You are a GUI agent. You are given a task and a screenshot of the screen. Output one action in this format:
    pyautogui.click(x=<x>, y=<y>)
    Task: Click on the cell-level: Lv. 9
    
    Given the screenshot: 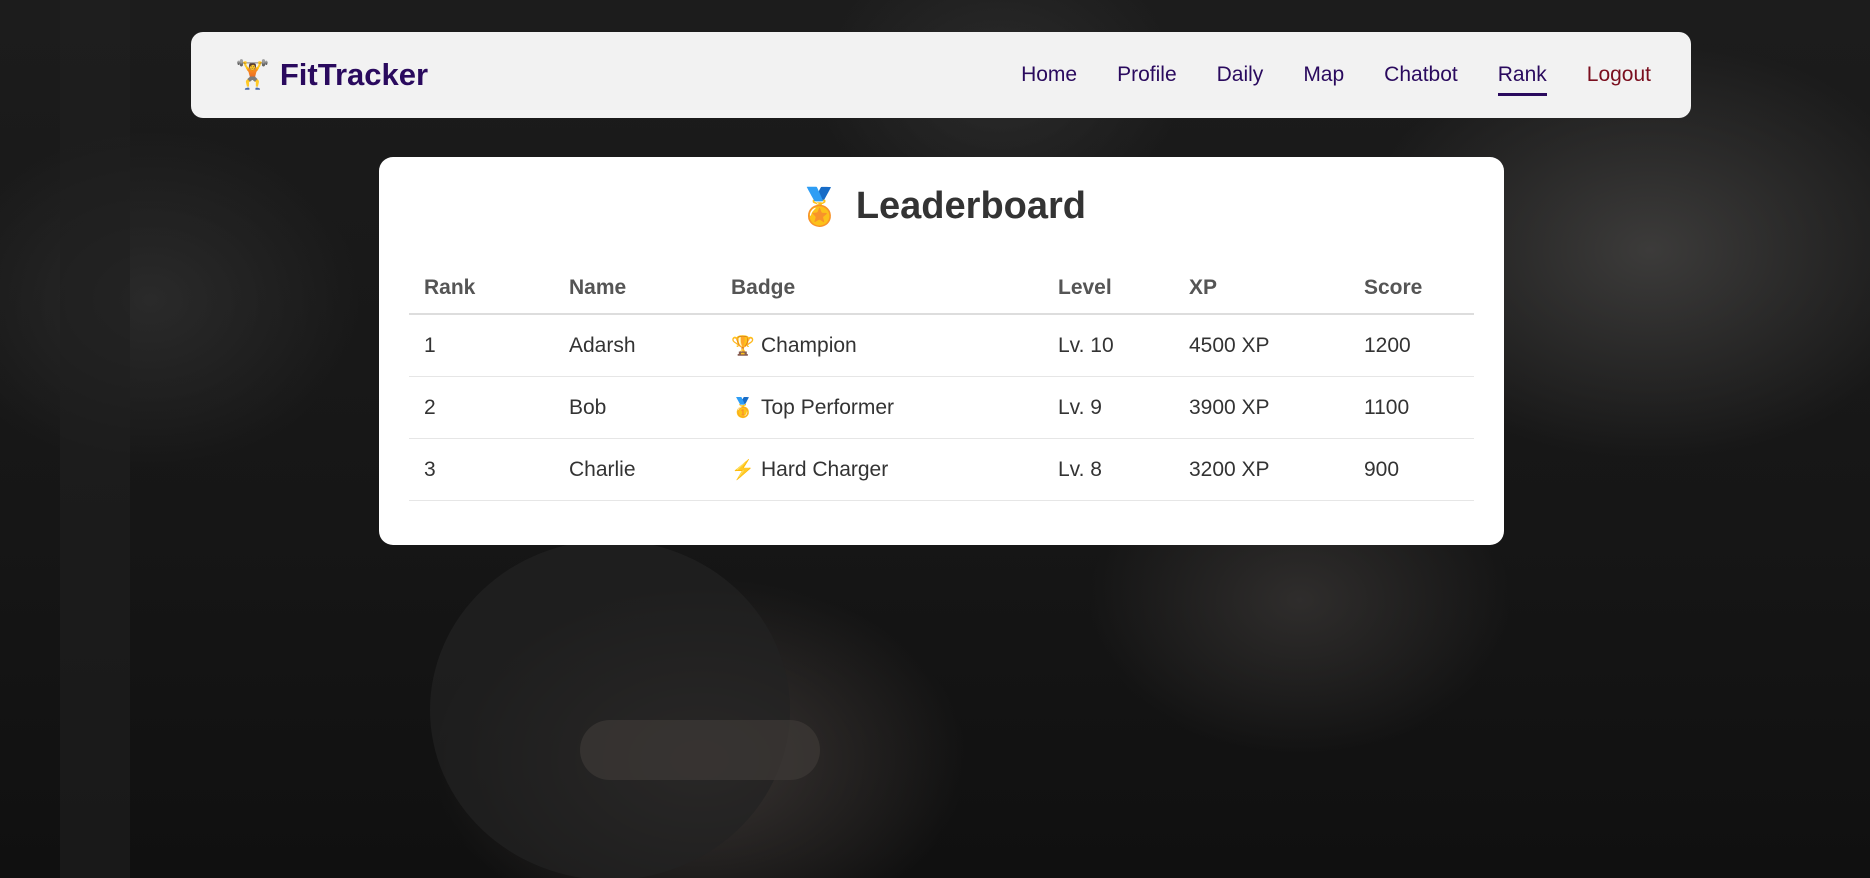 What is the action you would take?
    pyautogui.click(x=1108, y=407)
    